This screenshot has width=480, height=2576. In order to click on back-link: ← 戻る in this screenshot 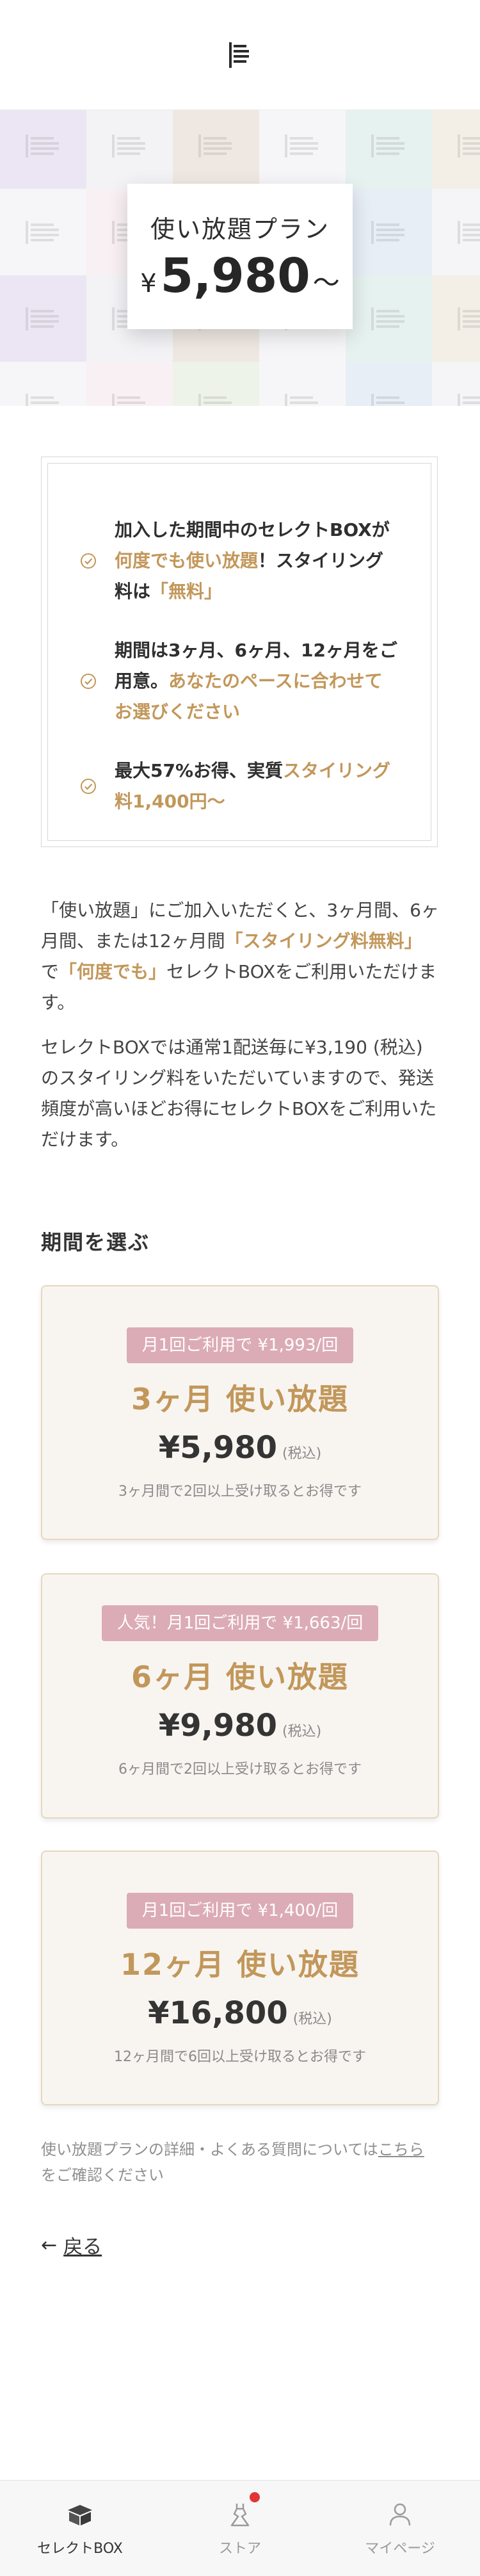, I will do `click(71, 2245)`.